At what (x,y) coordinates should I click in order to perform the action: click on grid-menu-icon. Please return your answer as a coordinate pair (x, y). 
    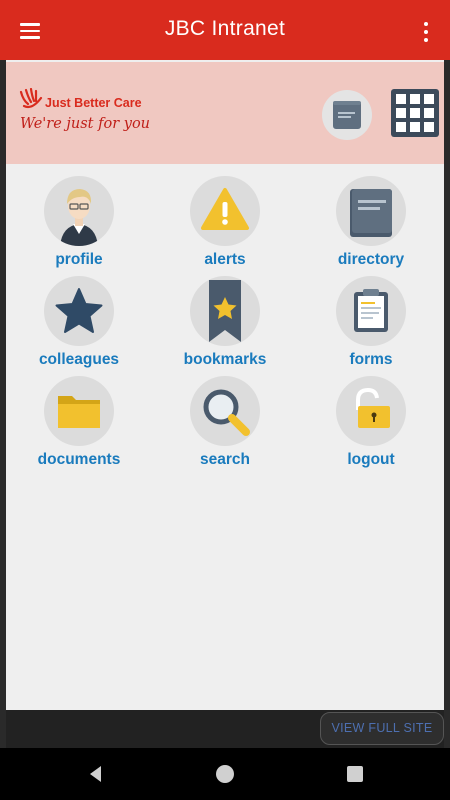
    Looking at the image, I should click on (415, 113).